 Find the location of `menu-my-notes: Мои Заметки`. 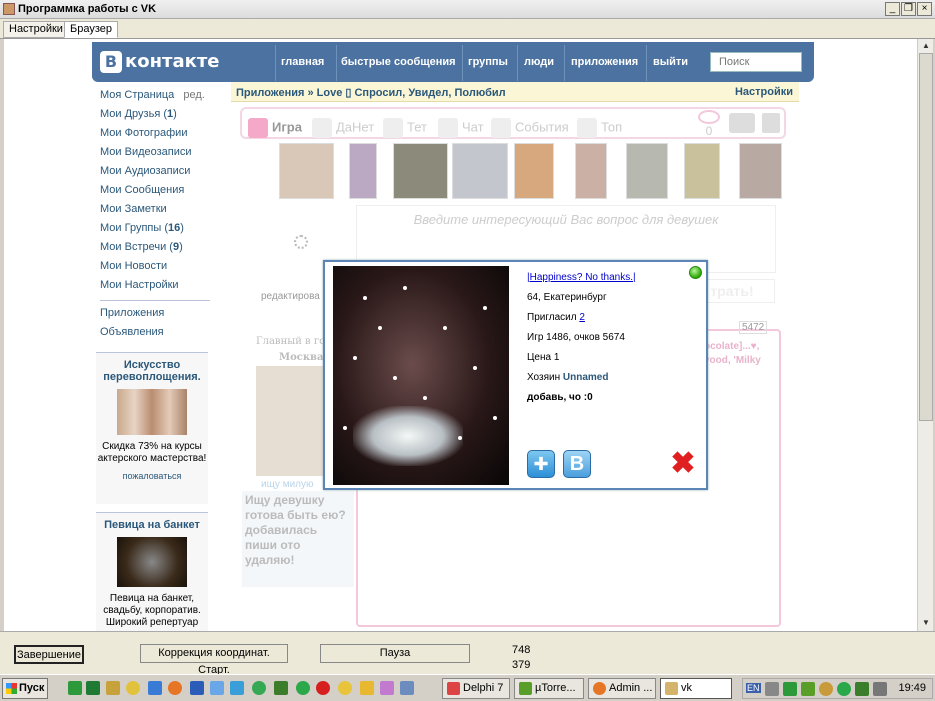

menu-my-notes: Мои Заметки is located at coordinates (154, 212).